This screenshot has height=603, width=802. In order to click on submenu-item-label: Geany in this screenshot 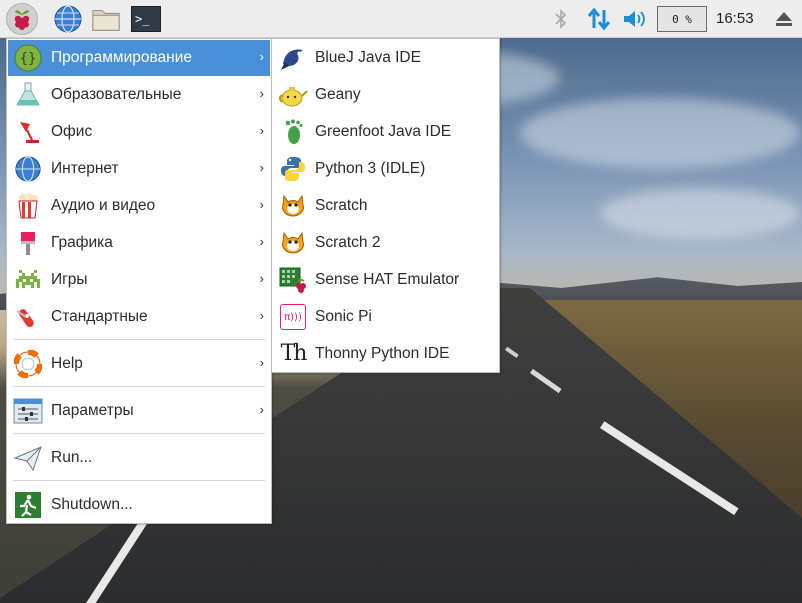, I will do `click(338, 94)`.